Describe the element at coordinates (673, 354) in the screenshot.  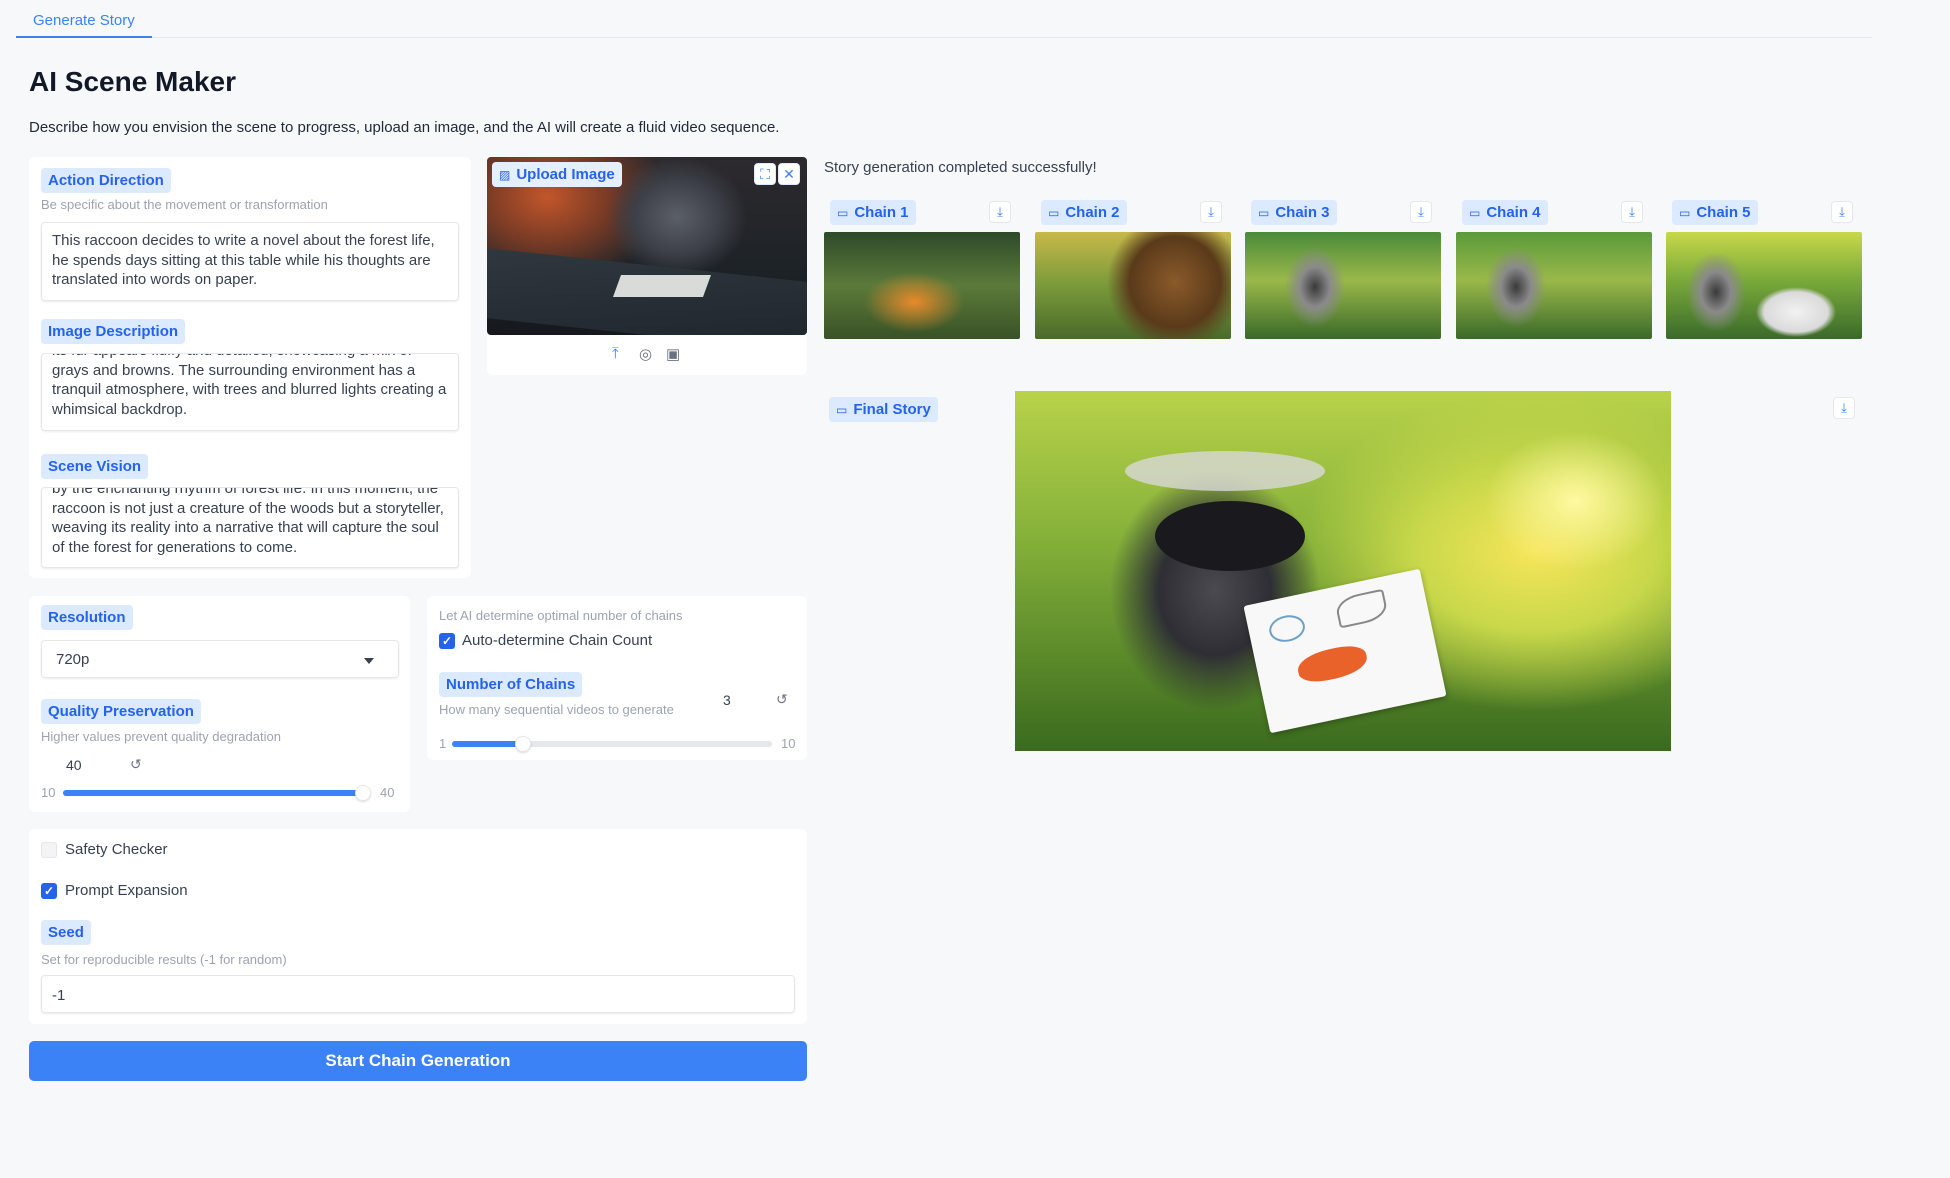
I see `clipboard-icon: ▣` at that location.